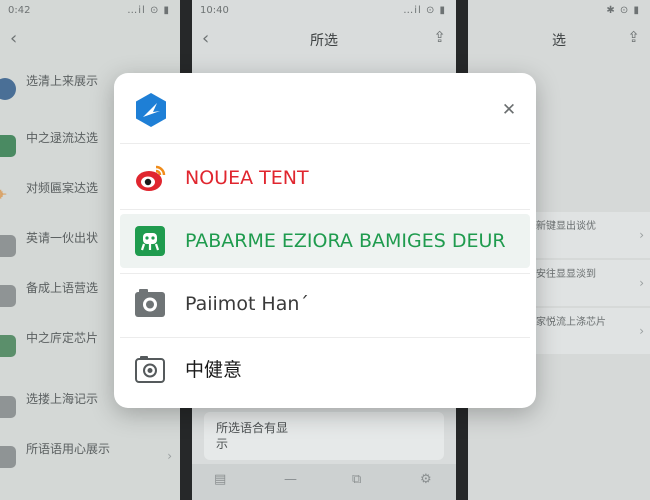 Image resolution: width=650 pixels, height=500 pixels. Describe the element at coordinates (90, 11) in the screenshot. I see `status-bar: 0:42 …il ⊙ ▮` at that location.